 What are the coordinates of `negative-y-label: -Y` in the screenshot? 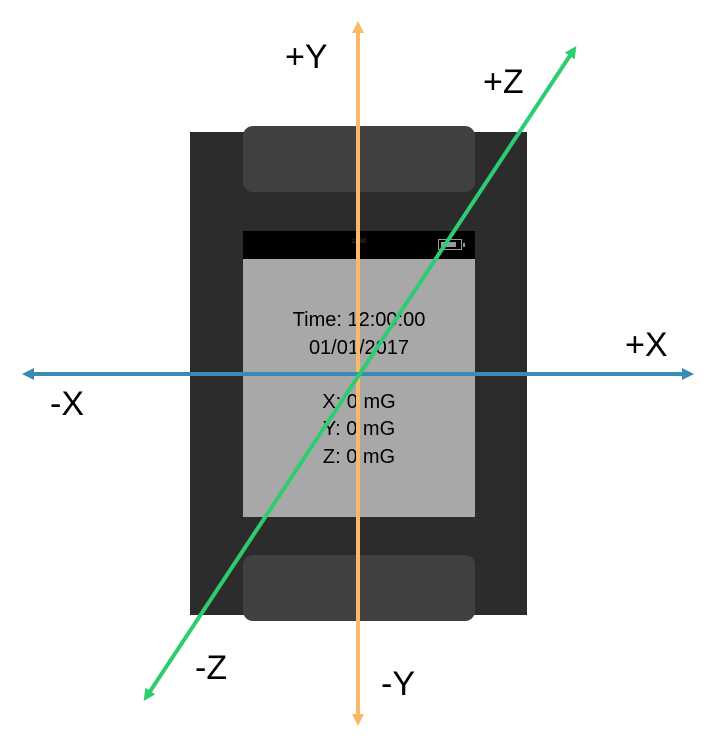 It's located at (398, 684).